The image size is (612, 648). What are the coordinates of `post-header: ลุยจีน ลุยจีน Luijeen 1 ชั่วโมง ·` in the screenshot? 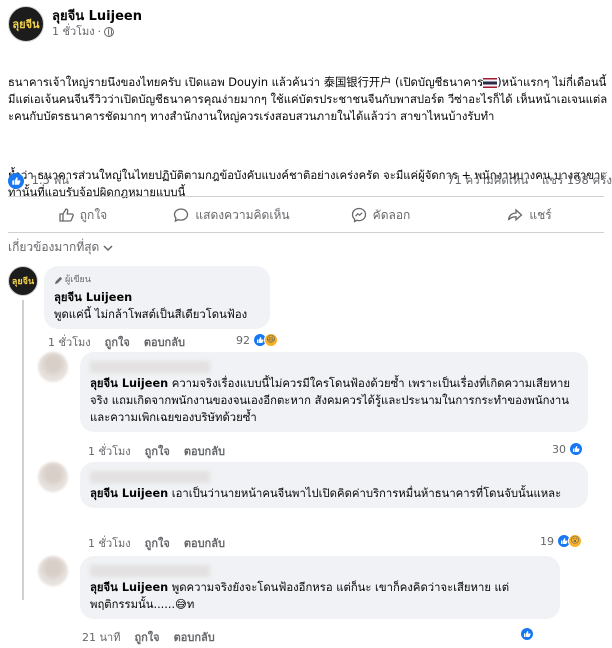 It's located at (75, 24).